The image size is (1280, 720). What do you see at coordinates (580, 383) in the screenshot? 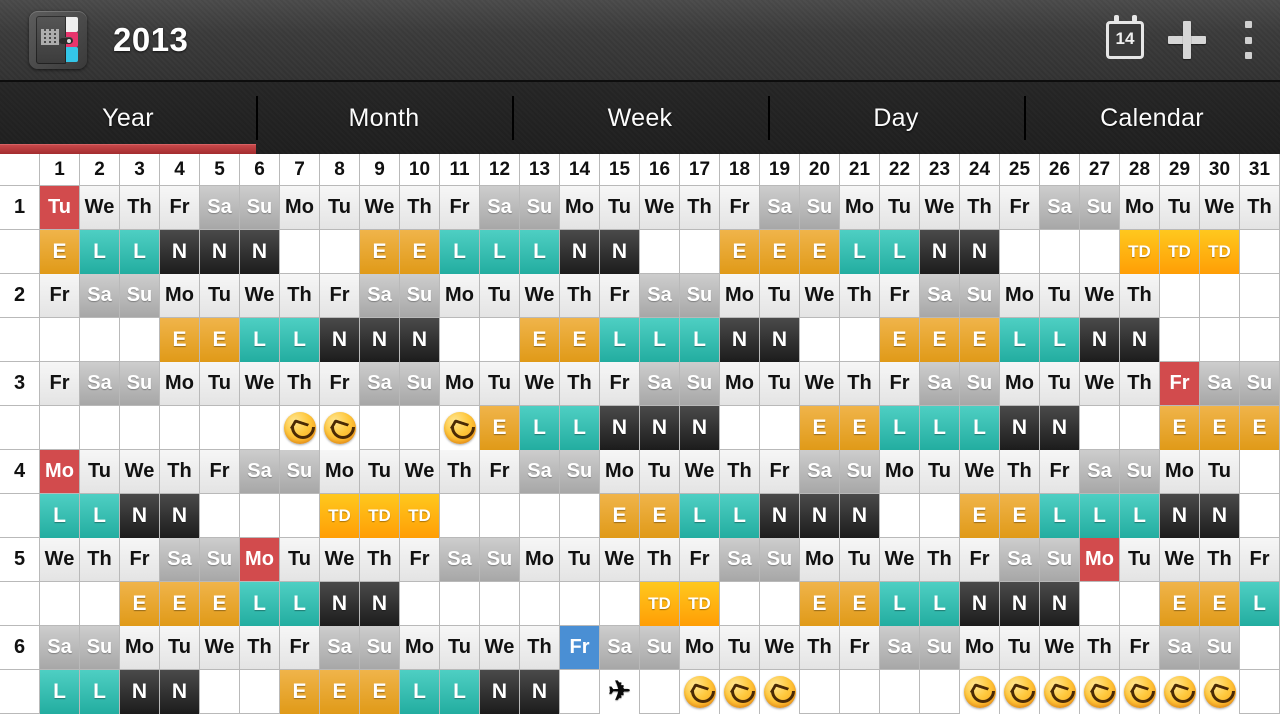
I see `day-cell-3-14: Th` at bounding box center [580, 383].